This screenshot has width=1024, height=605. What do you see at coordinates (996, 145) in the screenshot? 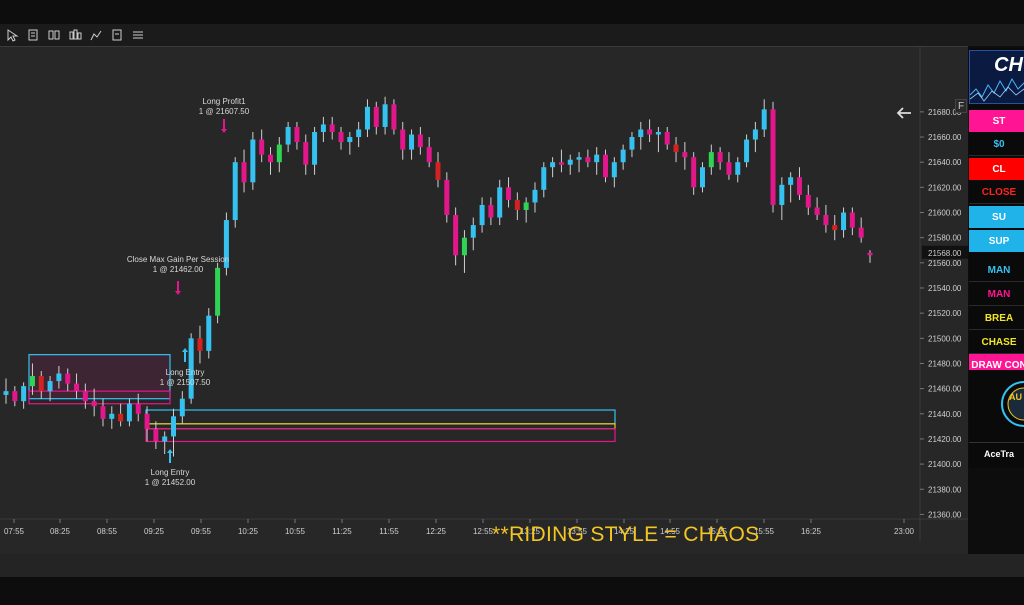
I see `panel-button-1: $0` at bounding box center [996, 145].